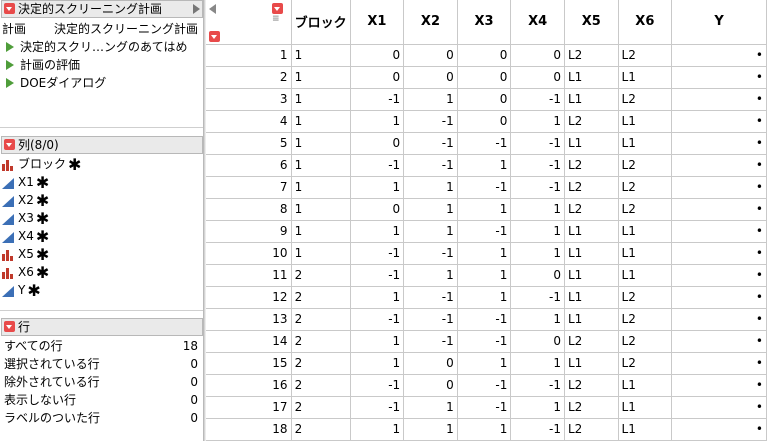 The height and width of the screenshot is (441, 767). I want to click on table-row: 1 1 0 0 0 0 L2 L2 •, so click(486, 55).